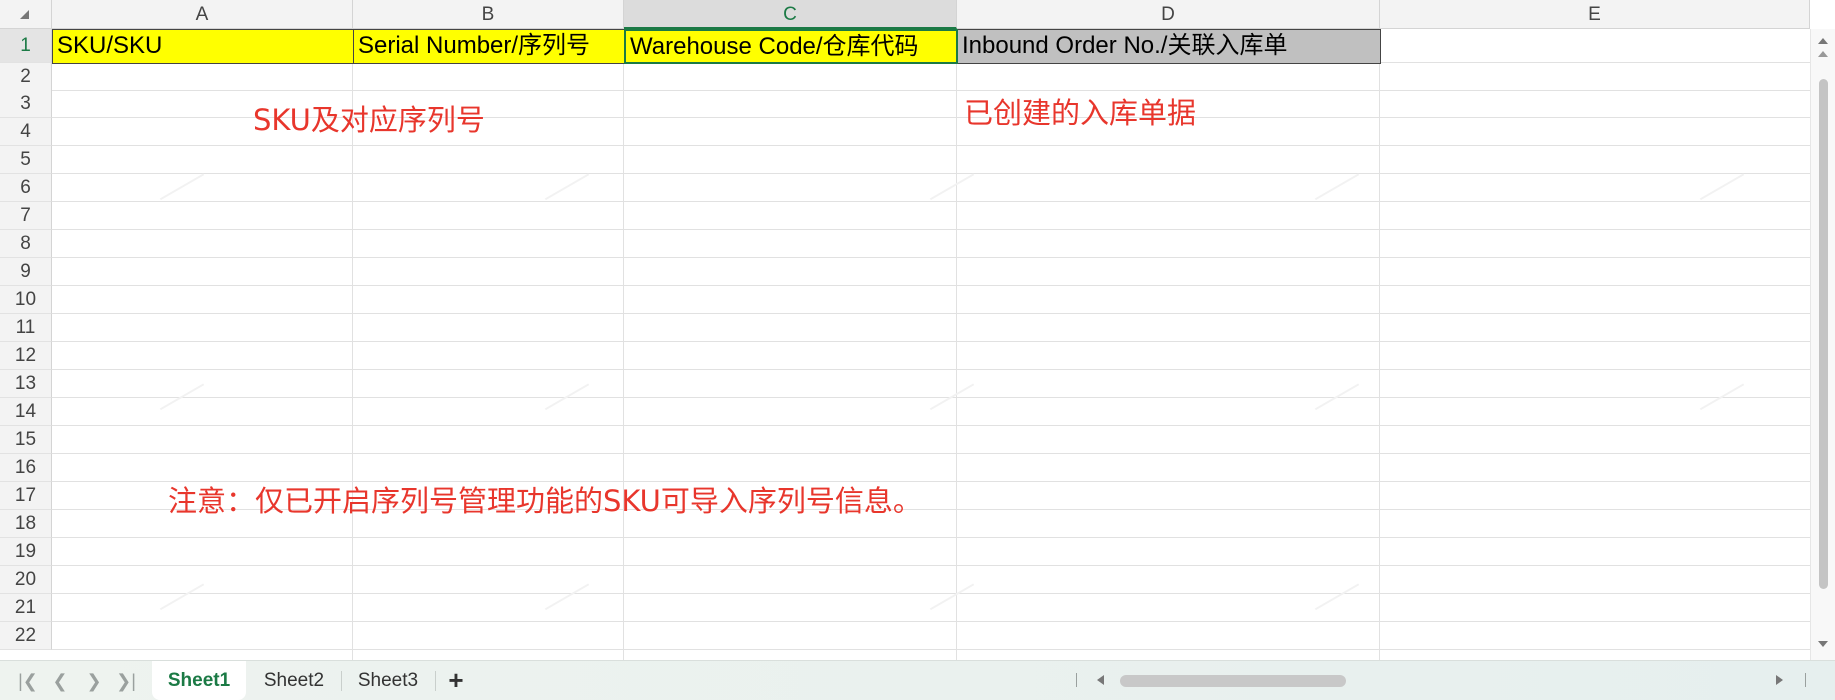  I want to click on row-header-4: 4, so click(26, 132).